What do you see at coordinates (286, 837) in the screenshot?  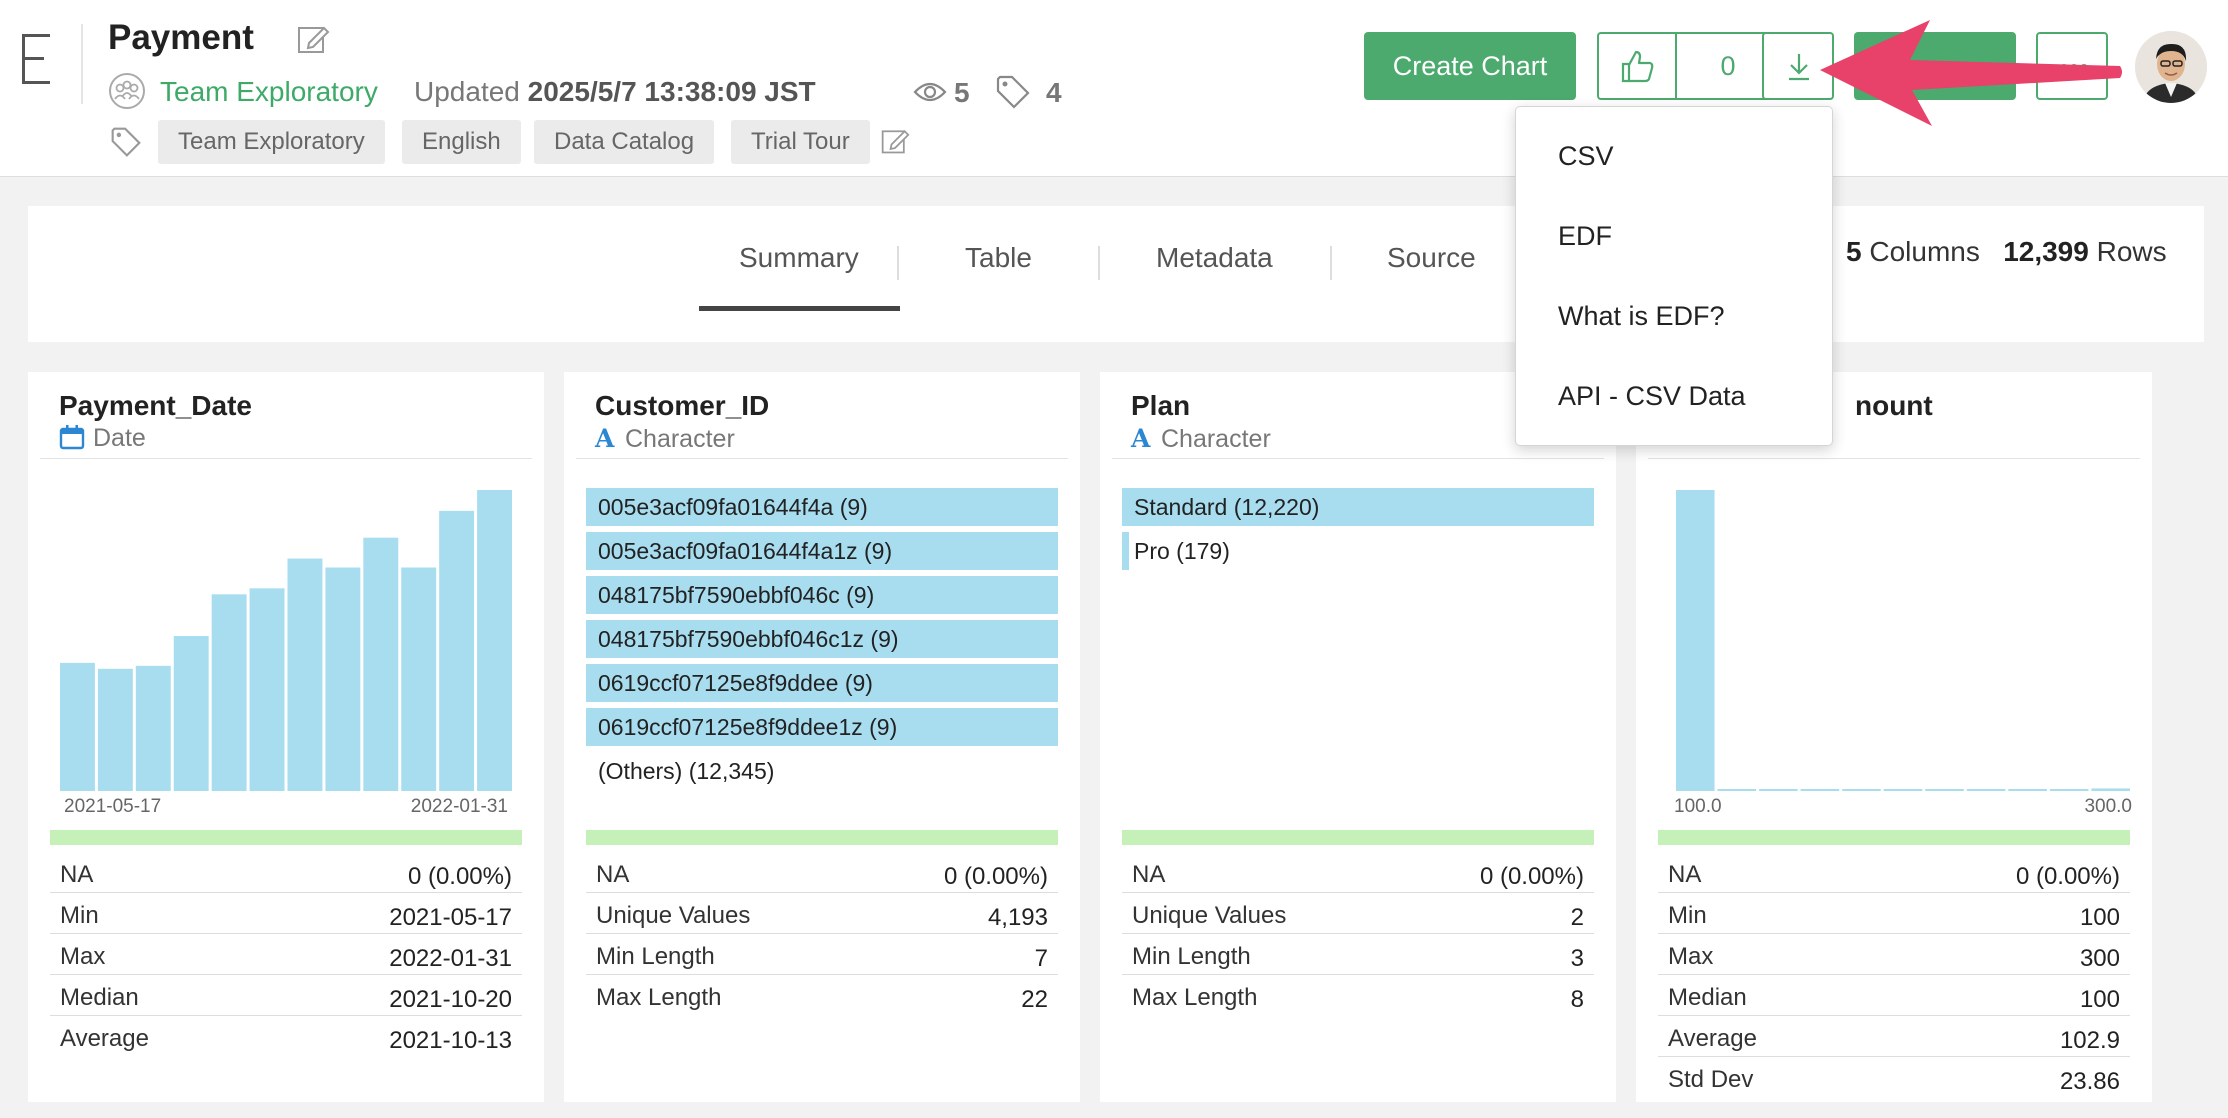 I see `na-ratio-bar` at bounding box center [286, 837].